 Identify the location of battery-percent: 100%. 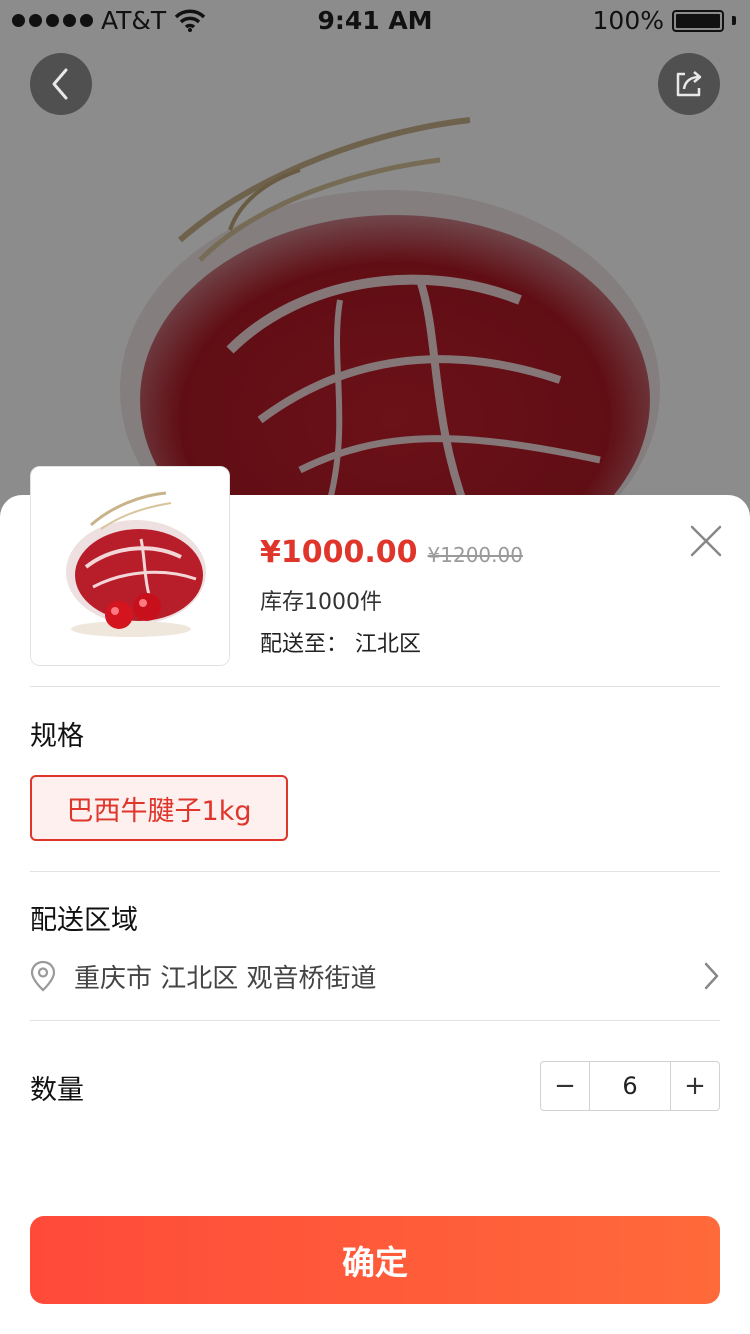
(628, 20).